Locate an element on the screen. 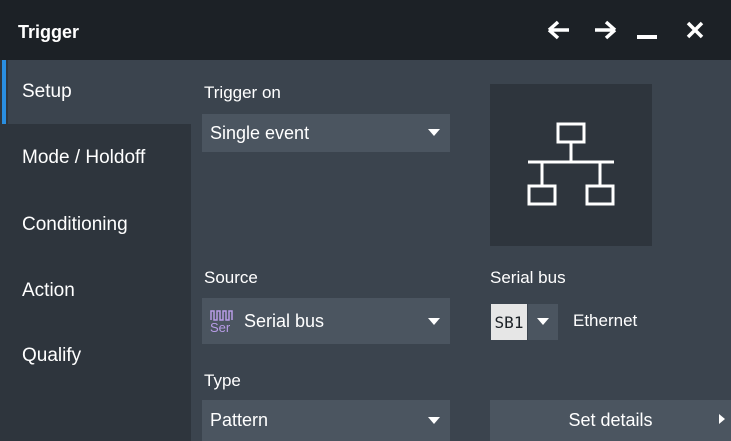  sidebar-item-label: Setup is located at coordinates (47, 91).